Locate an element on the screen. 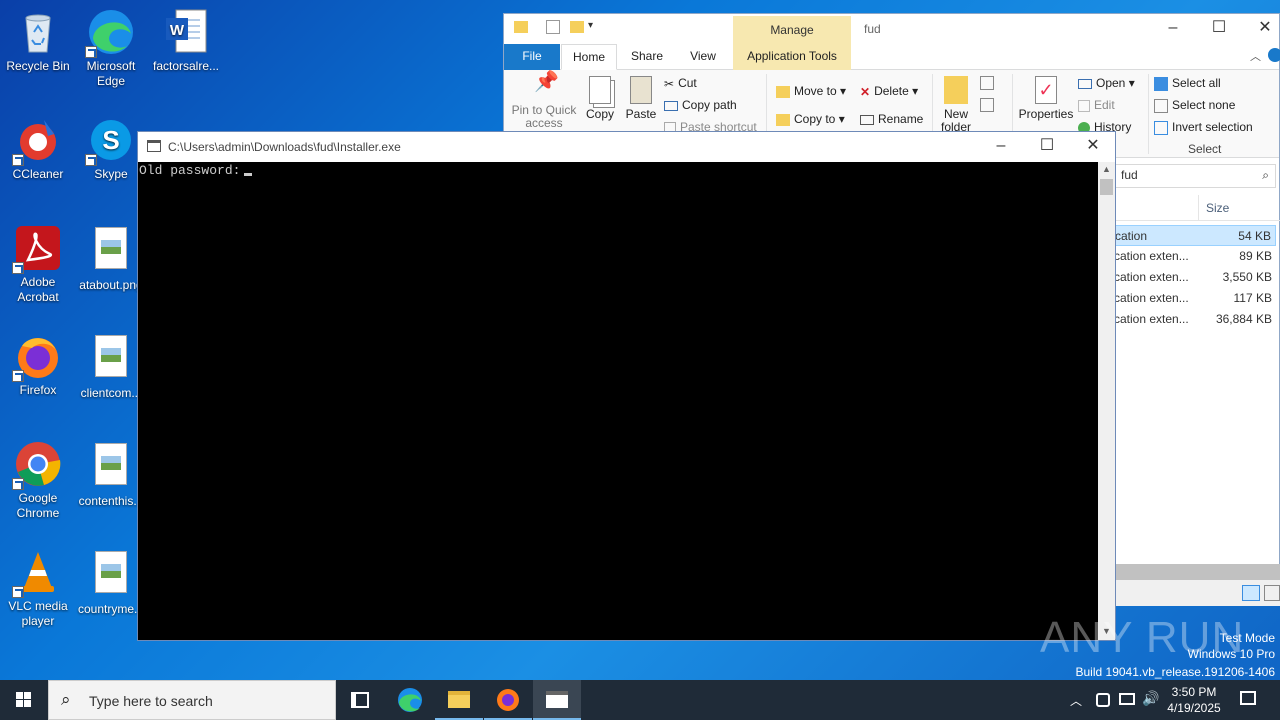  new-folder-qa-icon is located at coordinates (577, 27).